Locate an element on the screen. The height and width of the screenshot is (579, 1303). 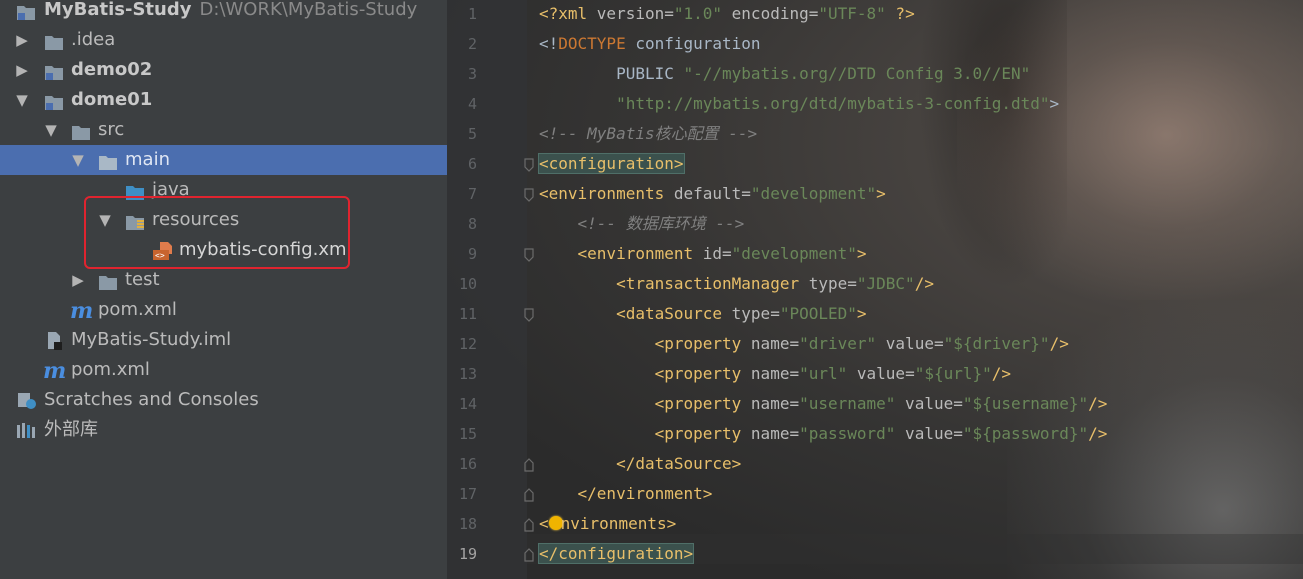
line-number: 2 is located at coordinates (472, 44).